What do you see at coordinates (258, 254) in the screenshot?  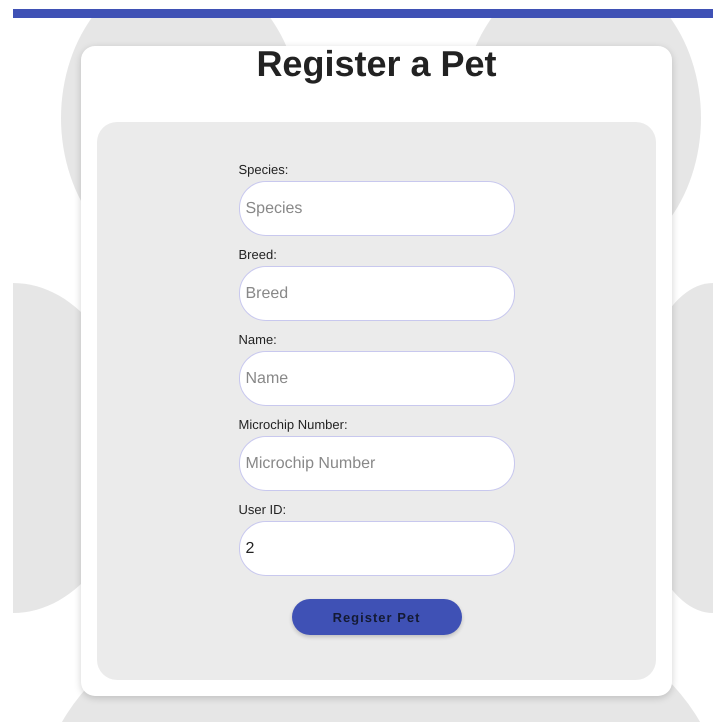 I see `field-label: Breed:` at bounding box center [258, 254].